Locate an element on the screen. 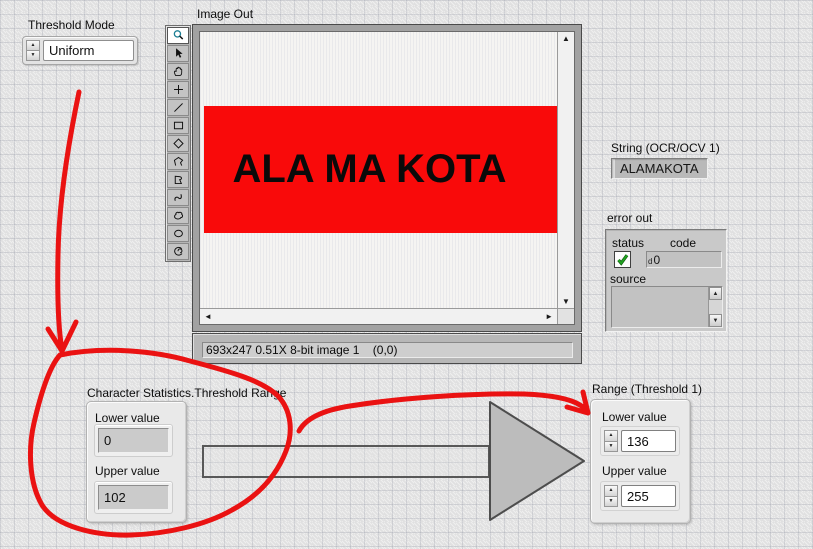 This screenshot has height=549, width=813. image-out-label: Image Out is located at coordinates (225, 14).